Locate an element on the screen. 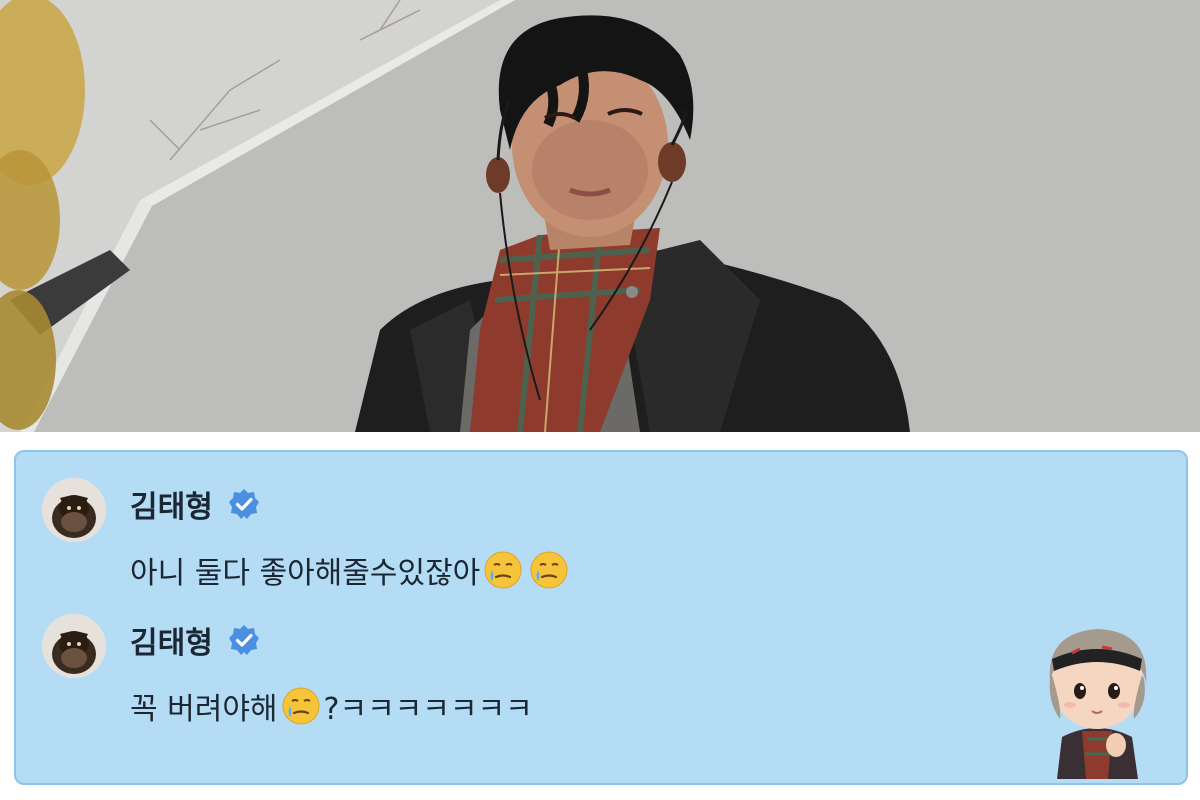 This screenshot has width=1200, height=800. comment-body: 아니 둘다 좋아해줄수있잖아 is located at coordinates (305, 573).